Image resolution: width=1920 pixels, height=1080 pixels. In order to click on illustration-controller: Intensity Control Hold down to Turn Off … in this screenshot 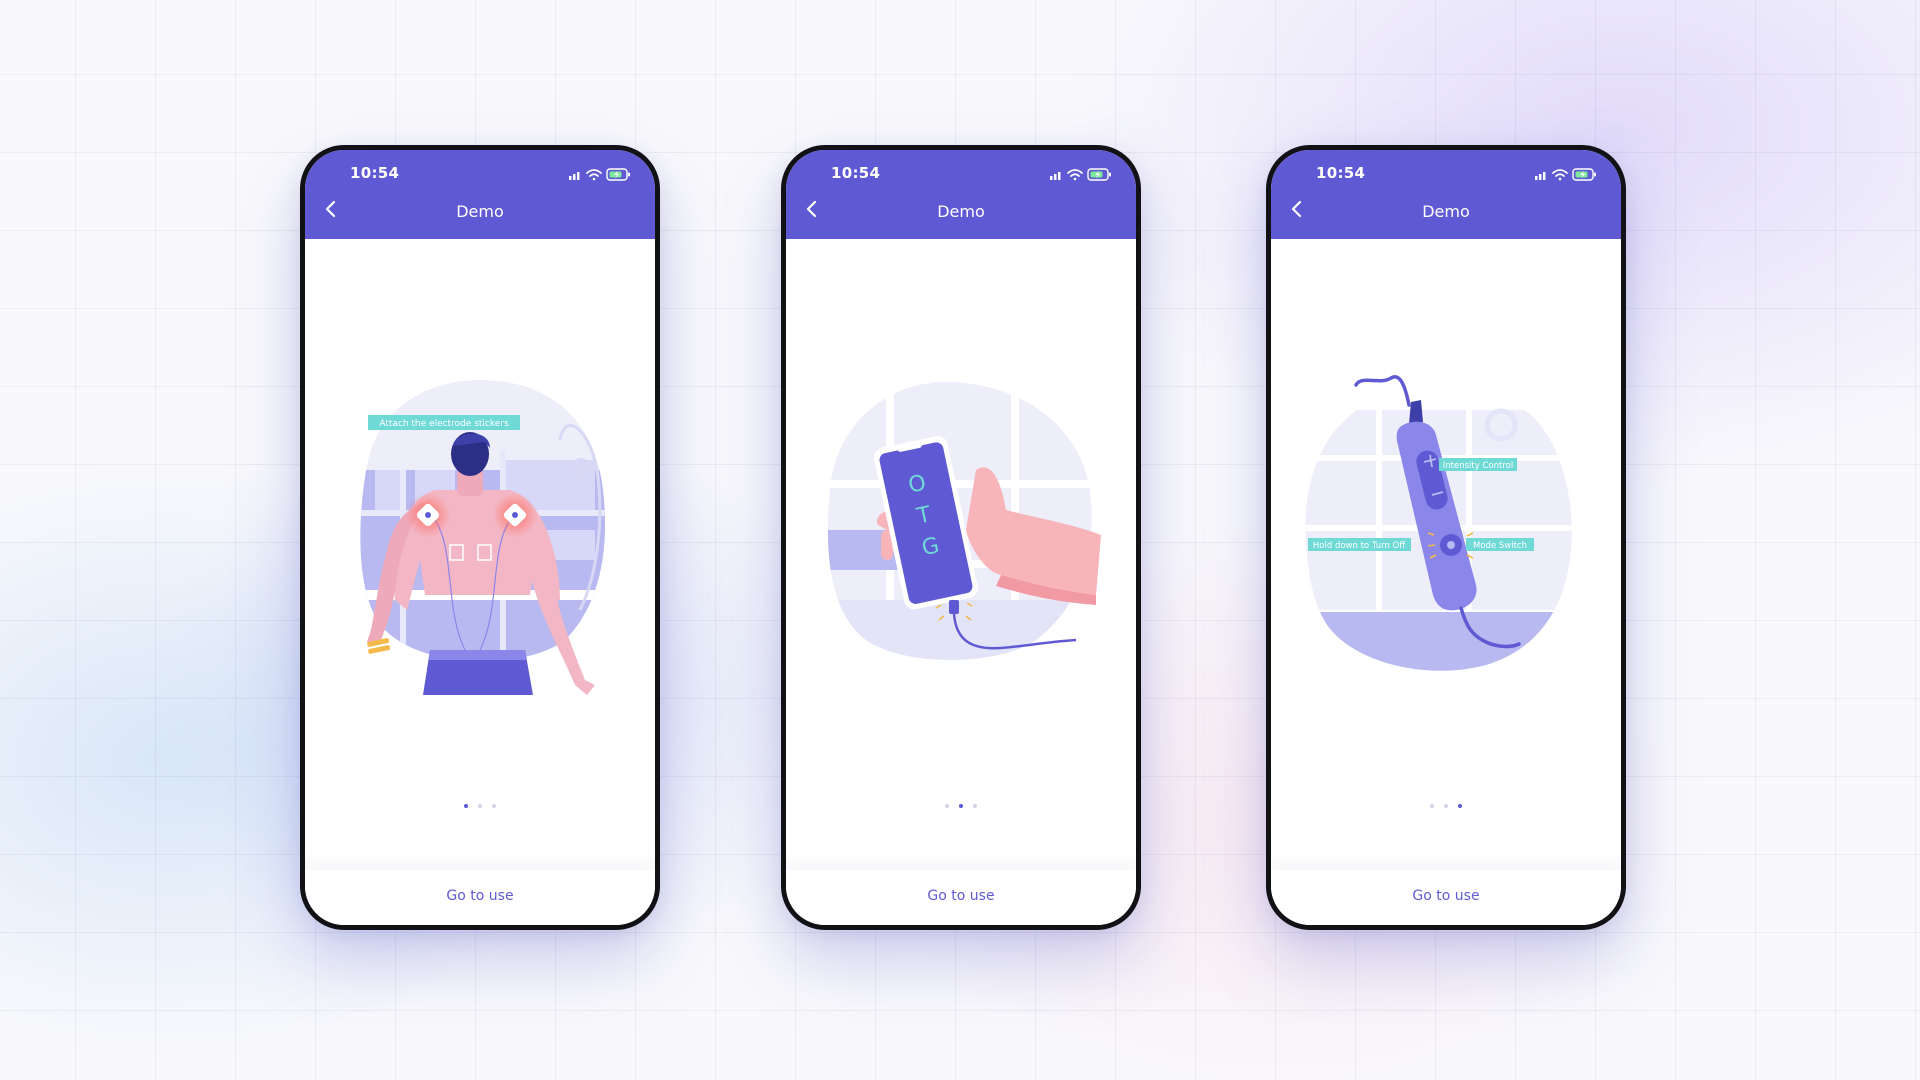, I will do `click(1438, 523)`.